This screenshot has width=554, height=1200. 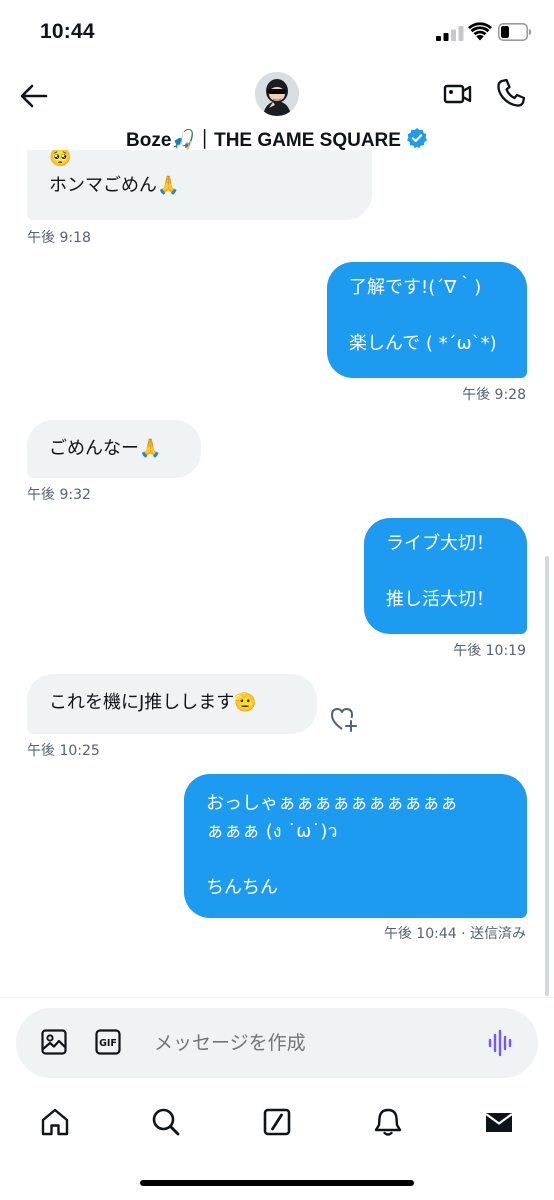 I want to click on image-icon, so click(x=54, y=1042).